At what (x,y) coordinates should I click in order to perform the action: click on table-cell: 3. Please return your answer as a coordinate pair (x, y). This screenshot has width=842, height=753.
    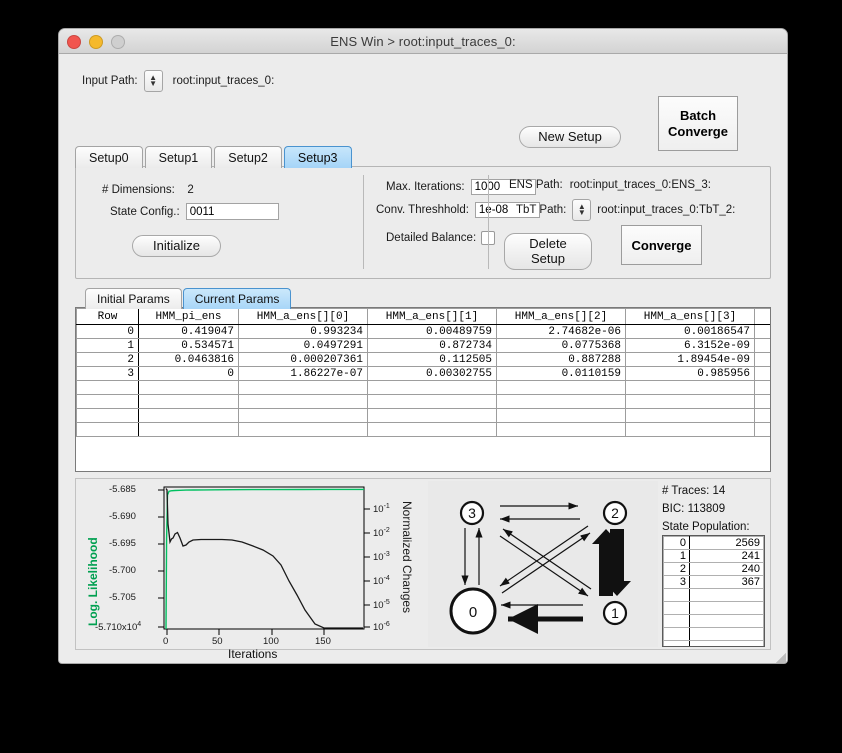
    Looking at the image, I should click on (107, 373).